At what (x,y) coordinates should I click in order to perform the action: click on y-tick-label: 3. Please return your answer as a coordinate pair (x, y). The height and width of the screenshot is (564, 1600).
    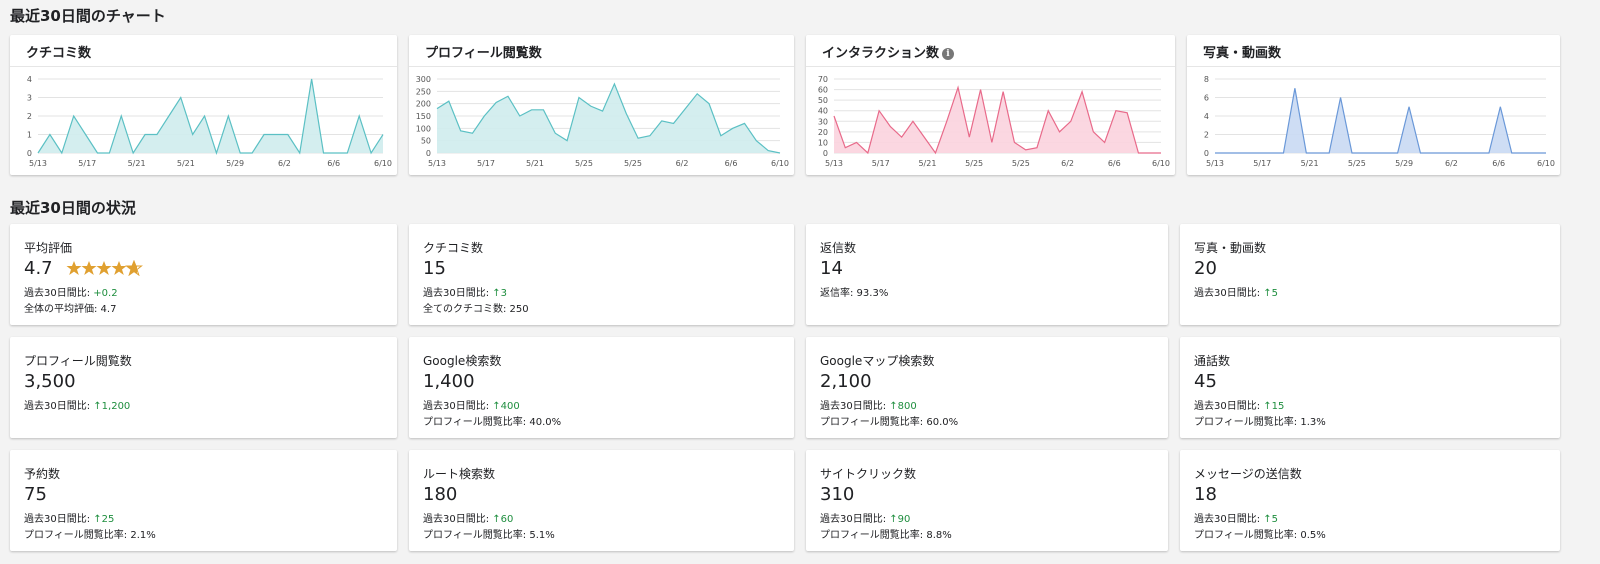
    Looking at the image, I should click on (29, 98).